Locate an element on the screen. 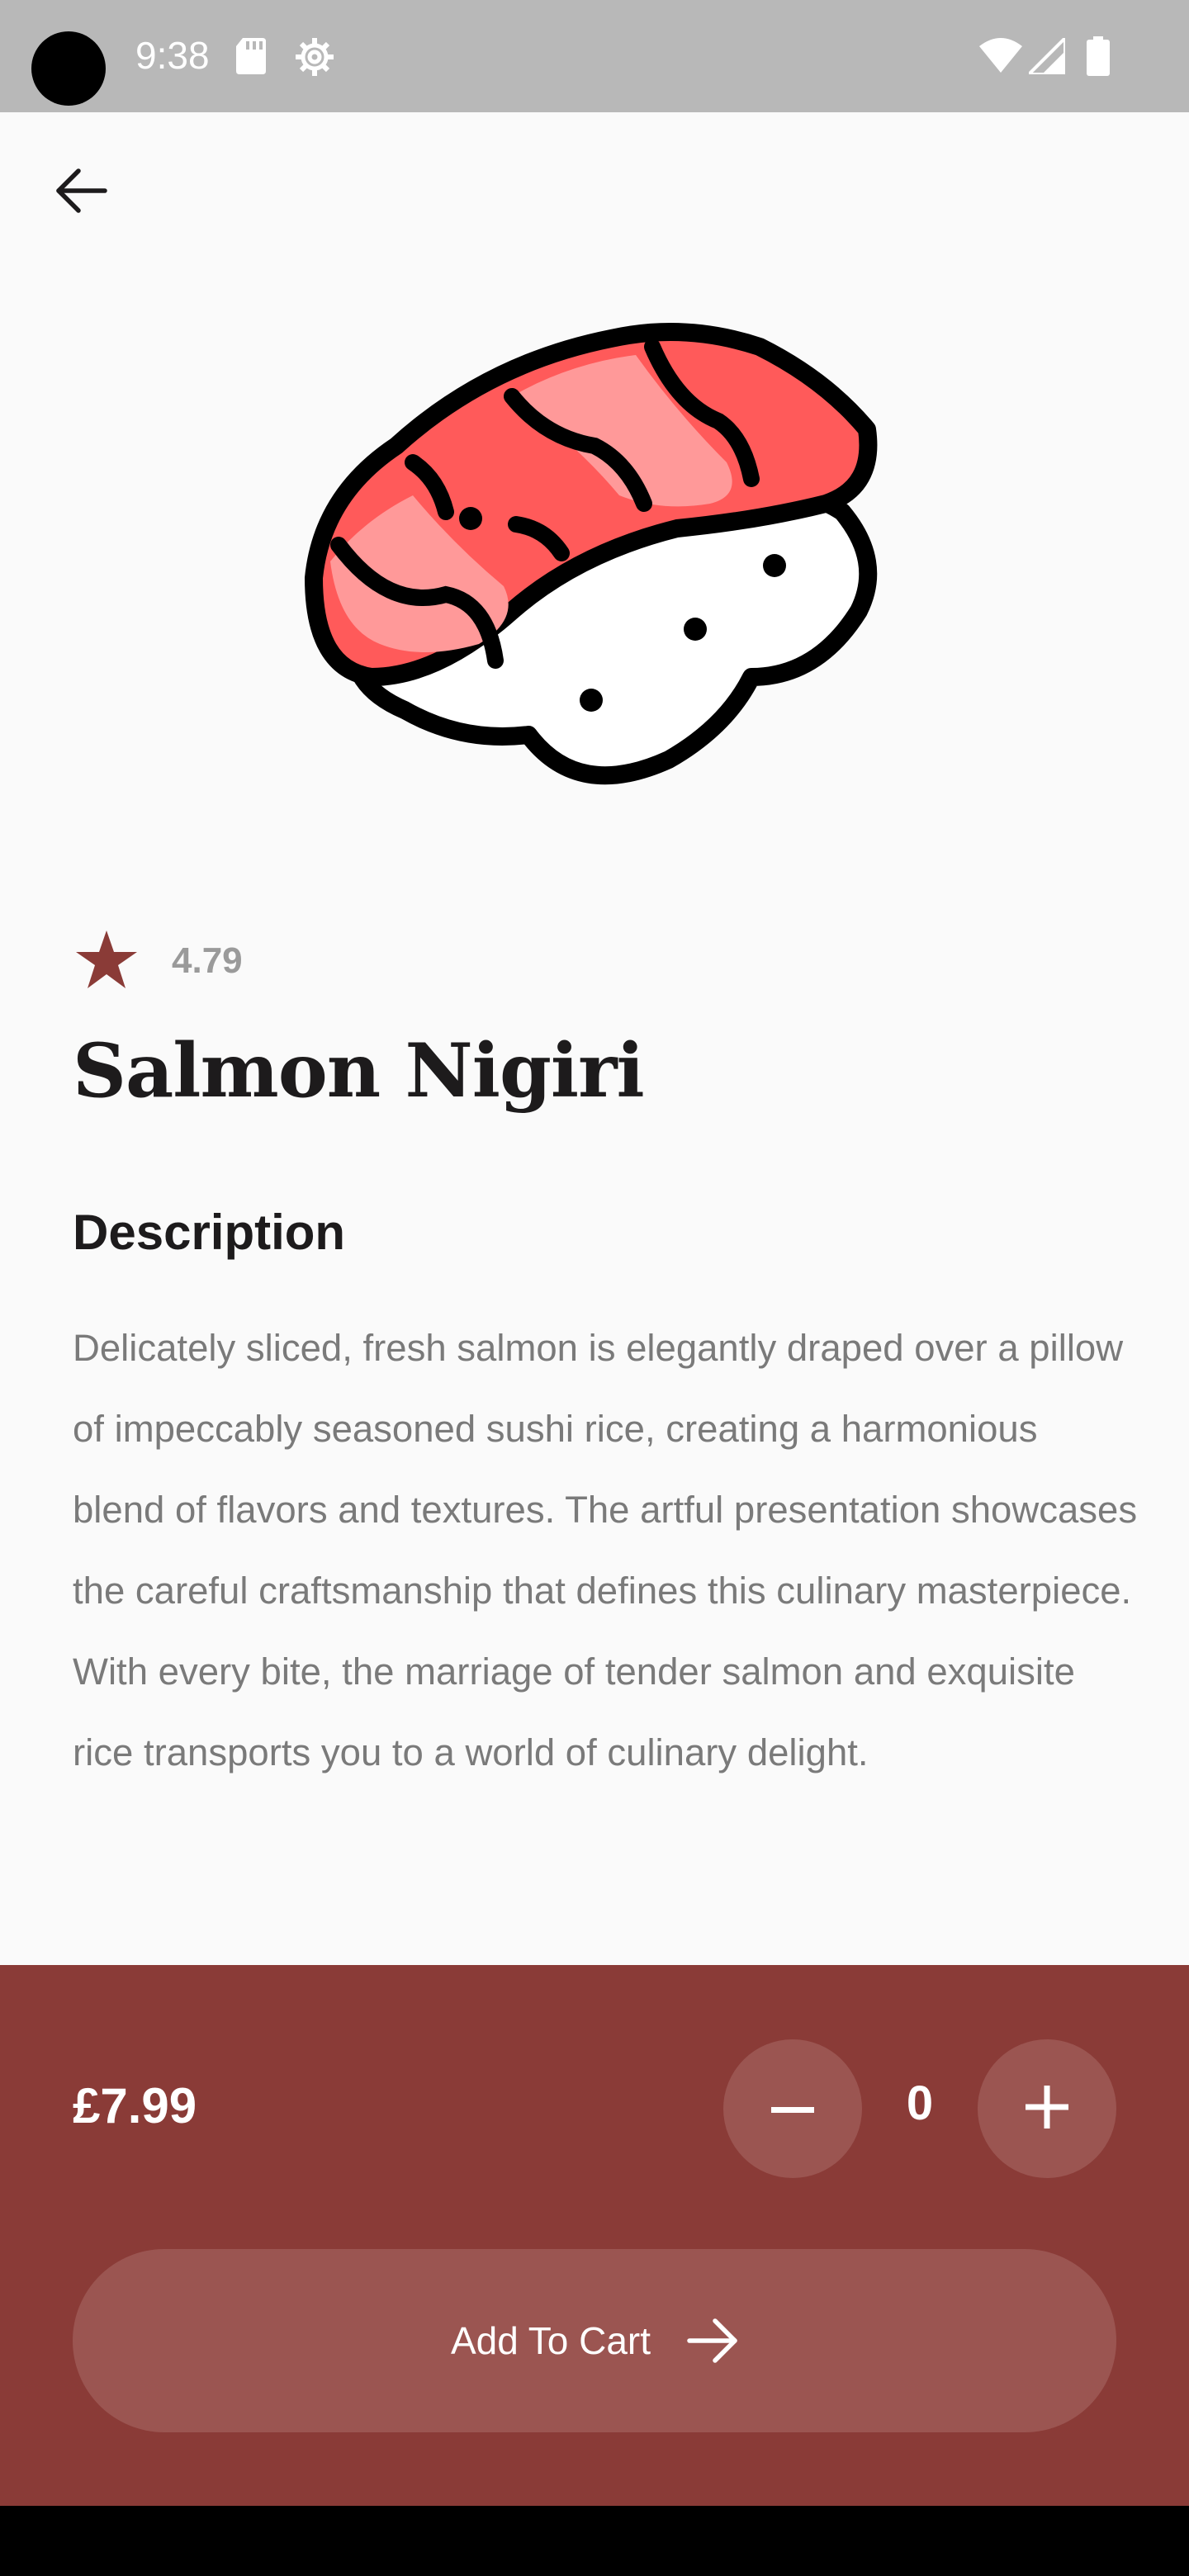 This screenshot has width=1189, height=2576. plus-icon is located at coordinates (1047, 2109).